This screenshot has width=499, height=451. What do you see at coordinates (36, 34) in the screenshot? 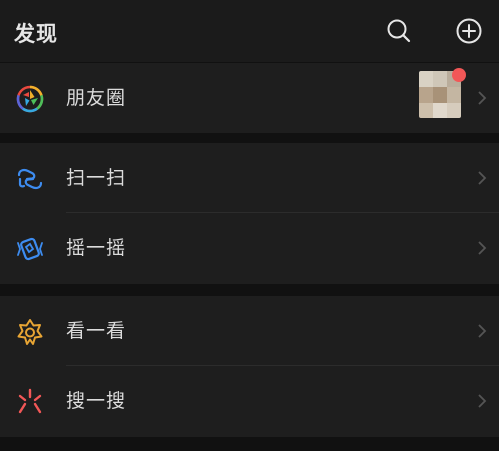
I see `page-title: 发现` at bounding box center [36, 34].